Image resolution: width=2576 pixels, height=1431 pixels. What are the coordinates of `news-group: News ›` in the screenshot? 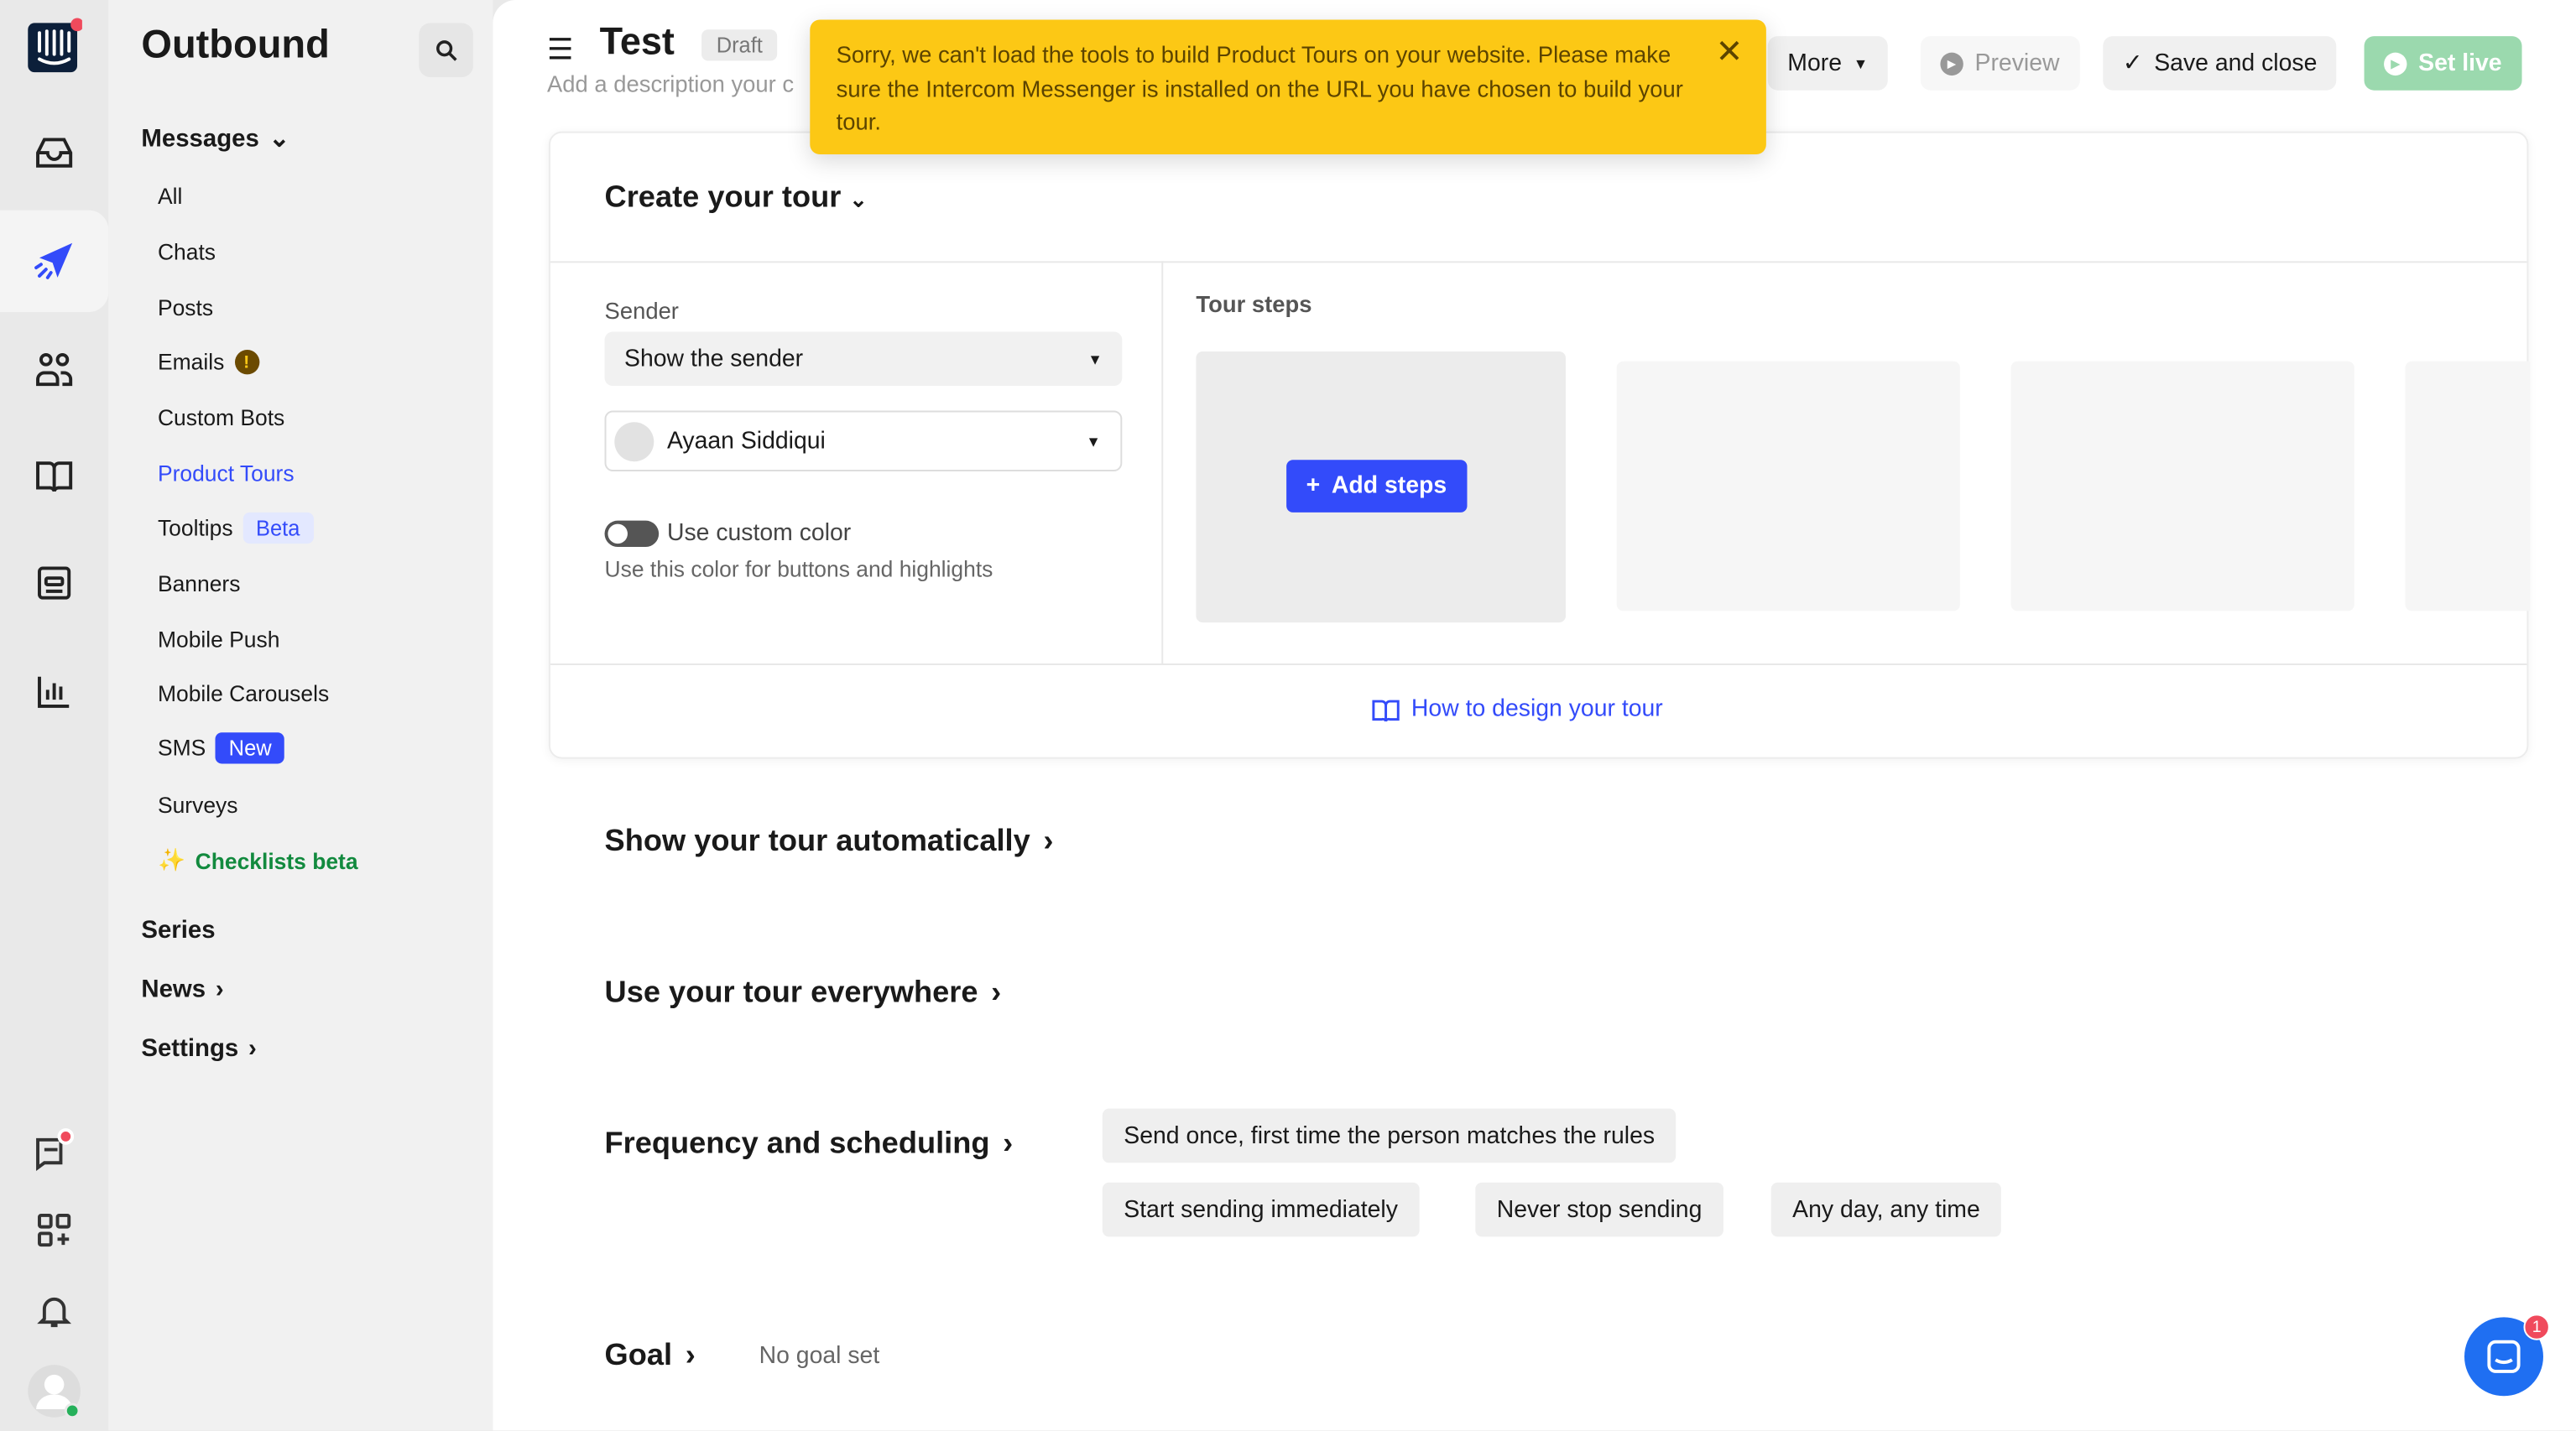 It's located at (182, 989).